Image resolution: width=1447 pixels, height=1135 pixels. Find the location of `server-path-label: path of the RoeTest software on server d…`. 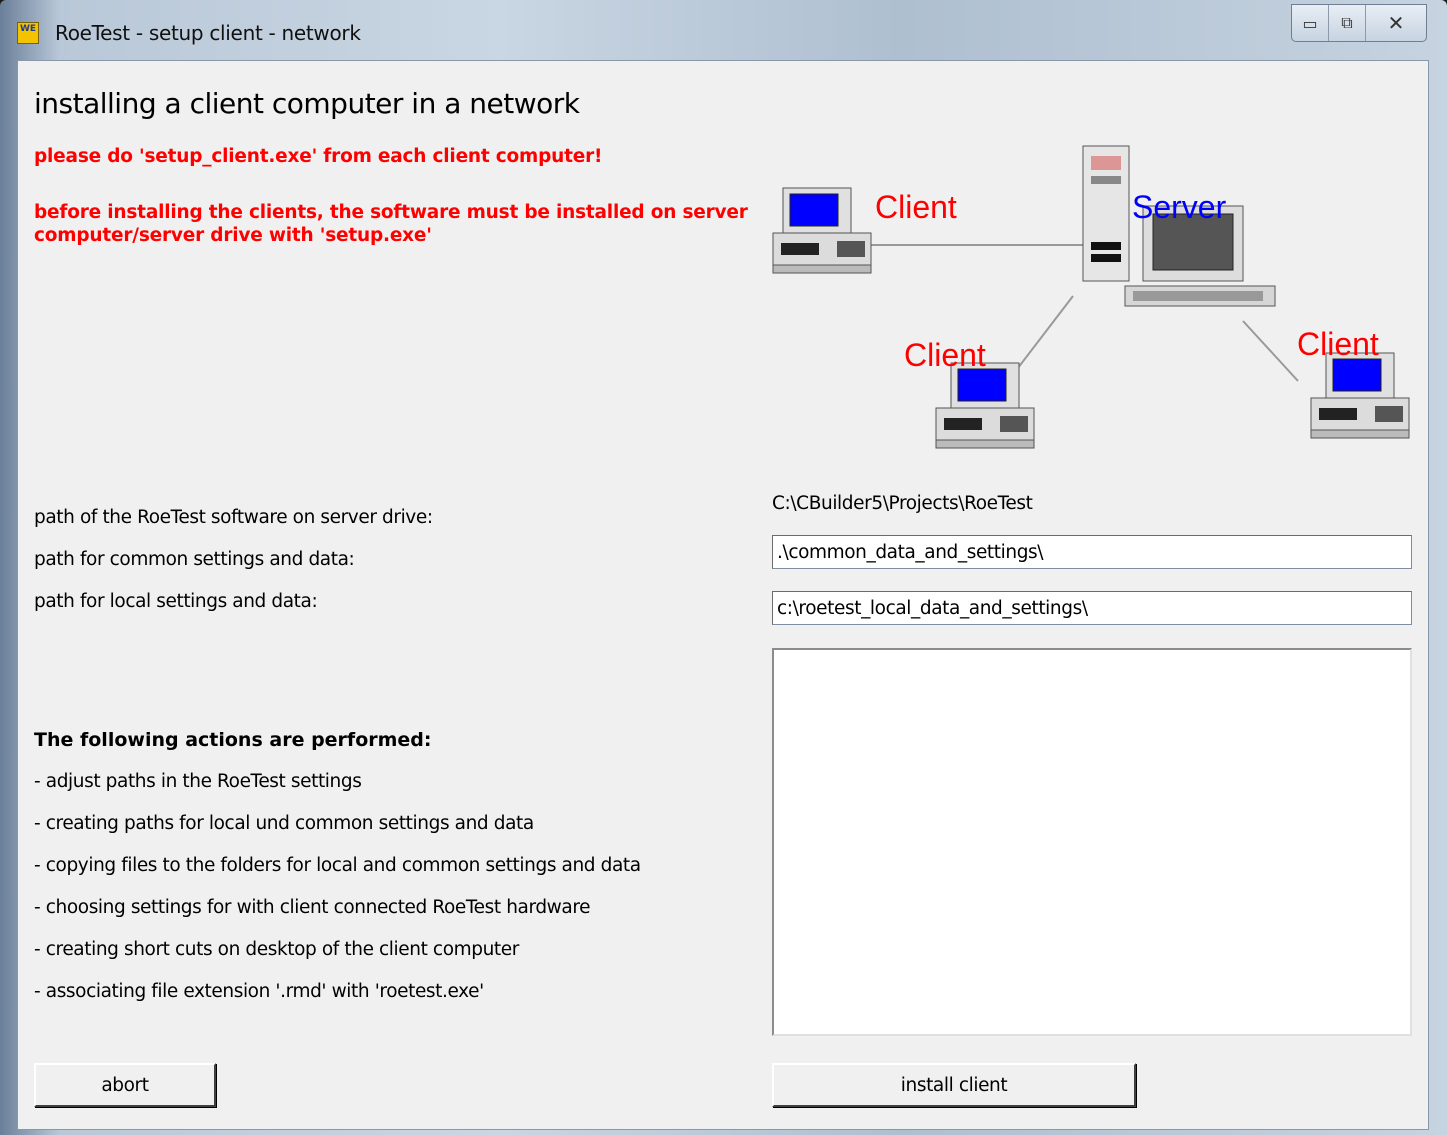

server-path-label: path of the RoeTest software on server d… is located at coordinates (233, 517).